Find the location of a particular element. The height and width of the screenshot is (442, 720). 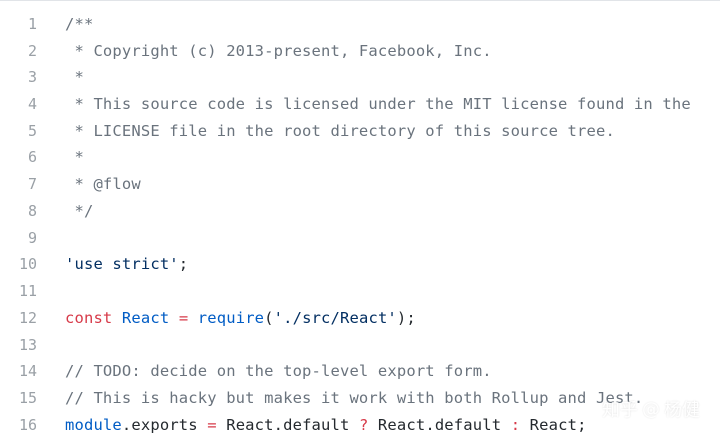

code-line: 8 */ is located at coordinates (360, 211).